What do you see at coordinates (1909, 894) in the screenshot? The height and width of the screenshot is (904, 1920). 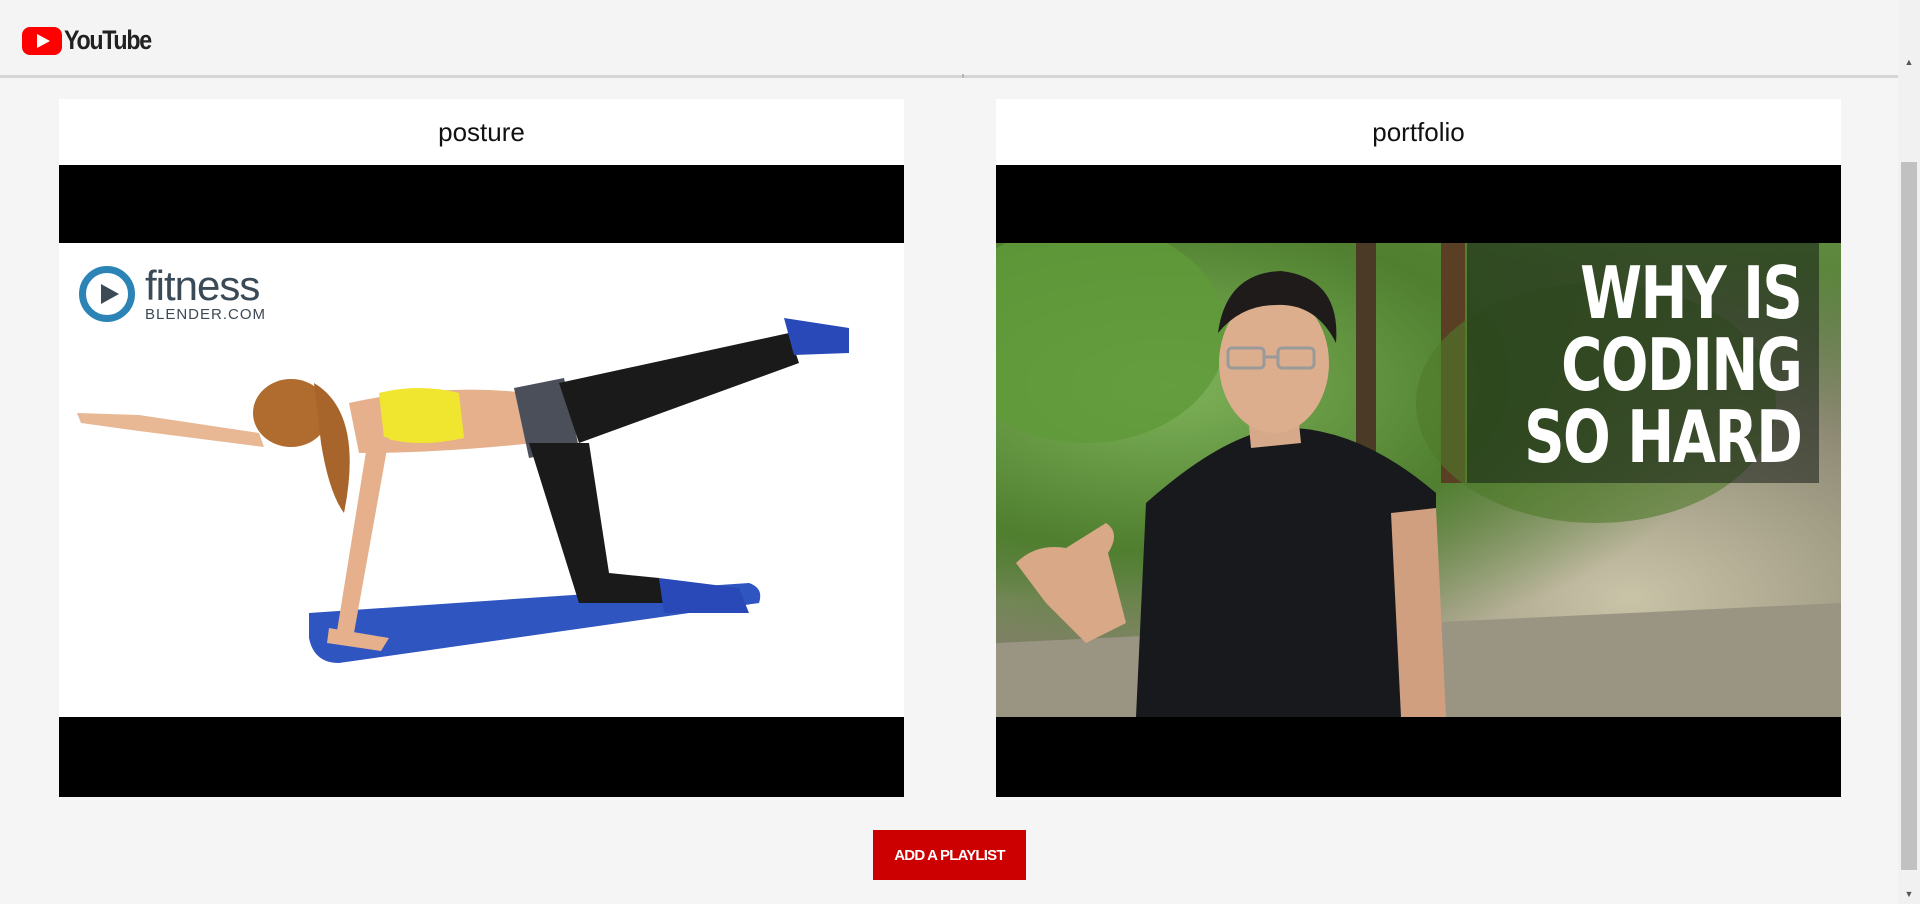 I see `scroll-down-arrow-icon: ▼` at bounding box center [1909, 894].